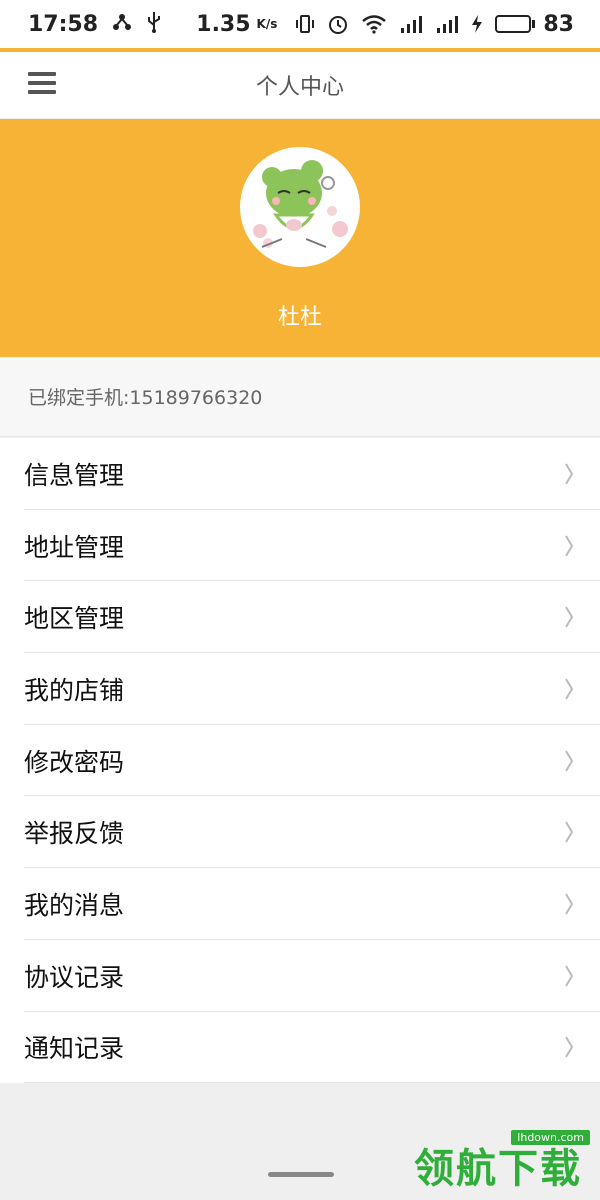 The image size is (600, 1200). Describe the element at coordinates (299, 317) in the screenshot. I see `username: 杜杜` at that location.